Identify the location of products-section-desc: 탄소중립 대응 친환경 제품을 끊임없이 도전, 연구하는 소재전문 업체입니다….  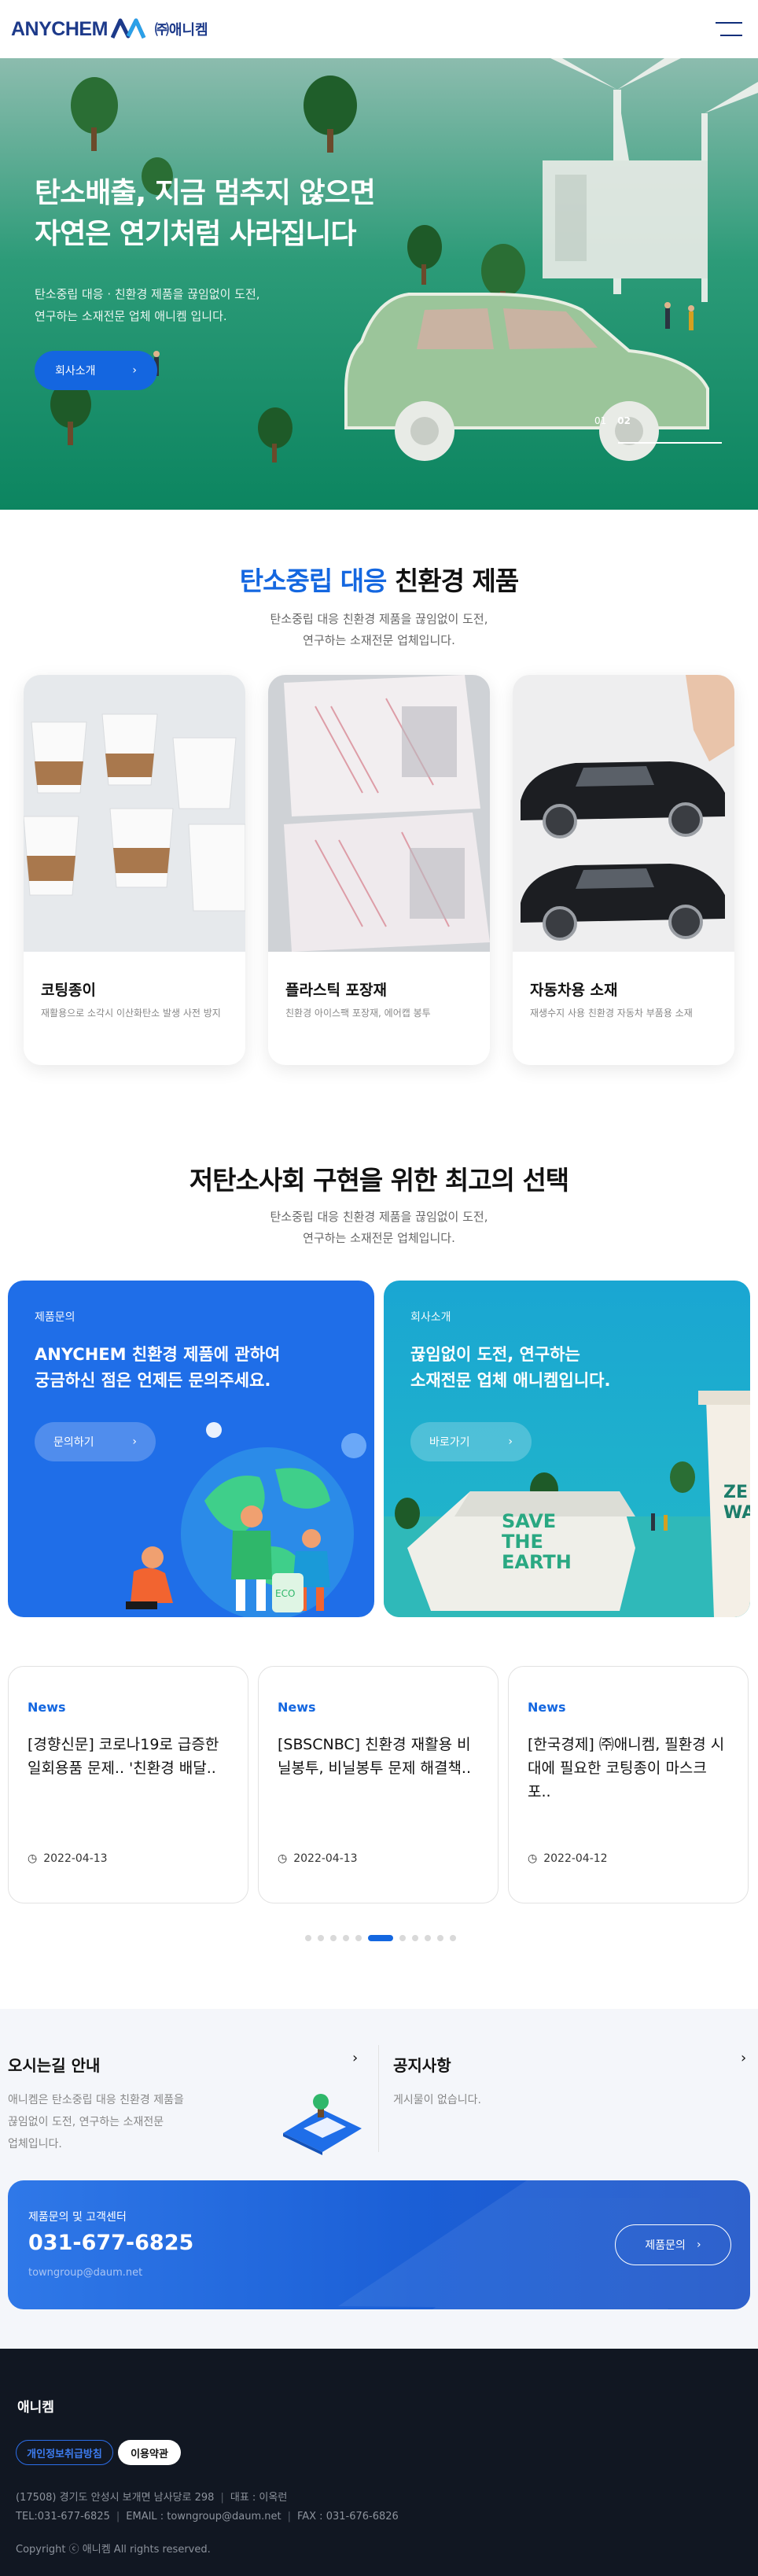
(379, 630).